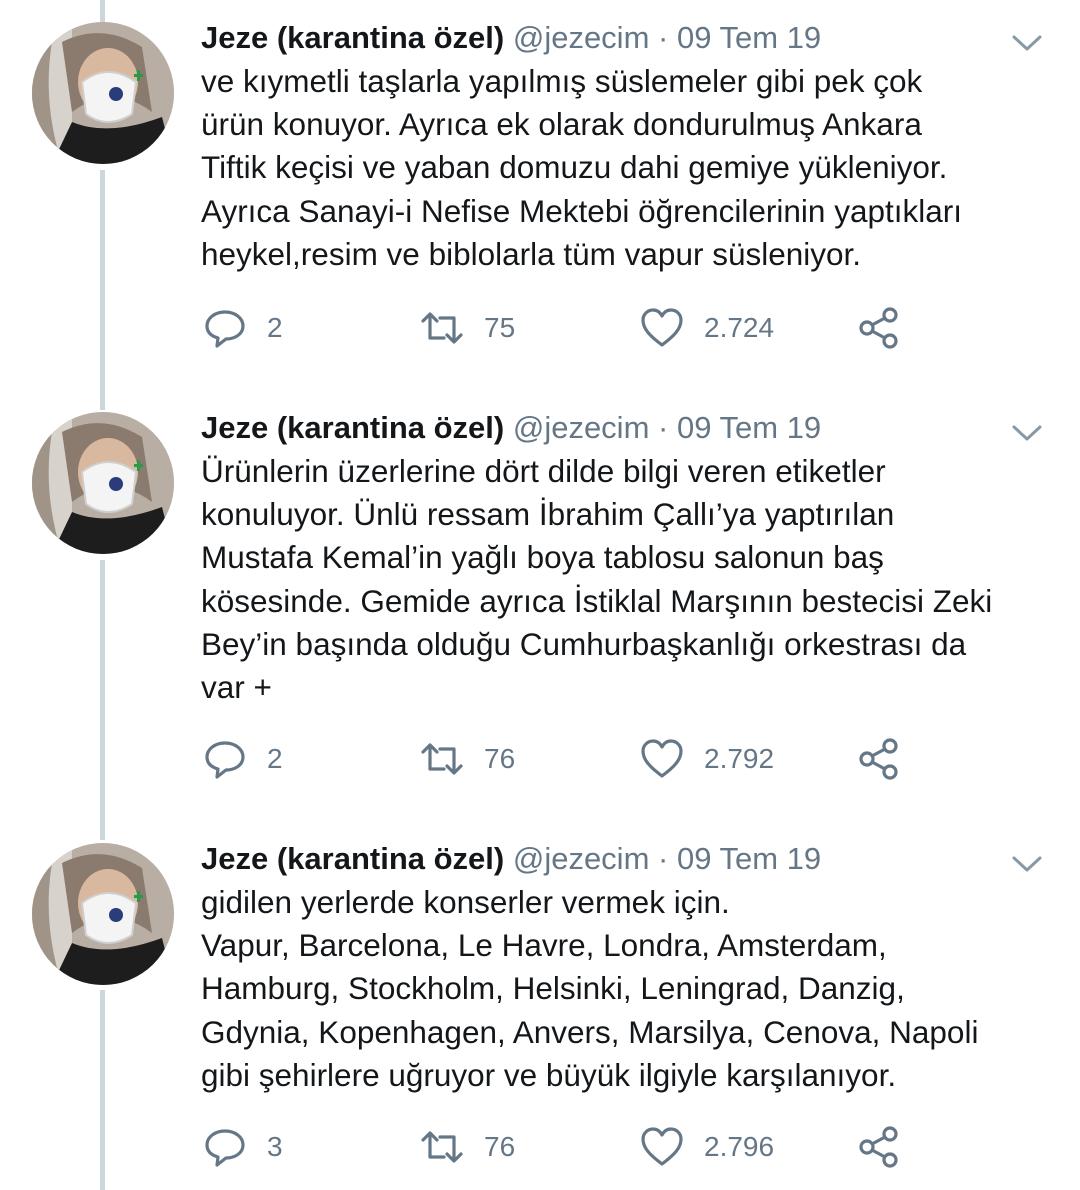 The width and height of the screenshot is (1080, 1190). Describe the element at coordinates (275, 1146) in the screenshot. I see `reply-count: 3` at that location.